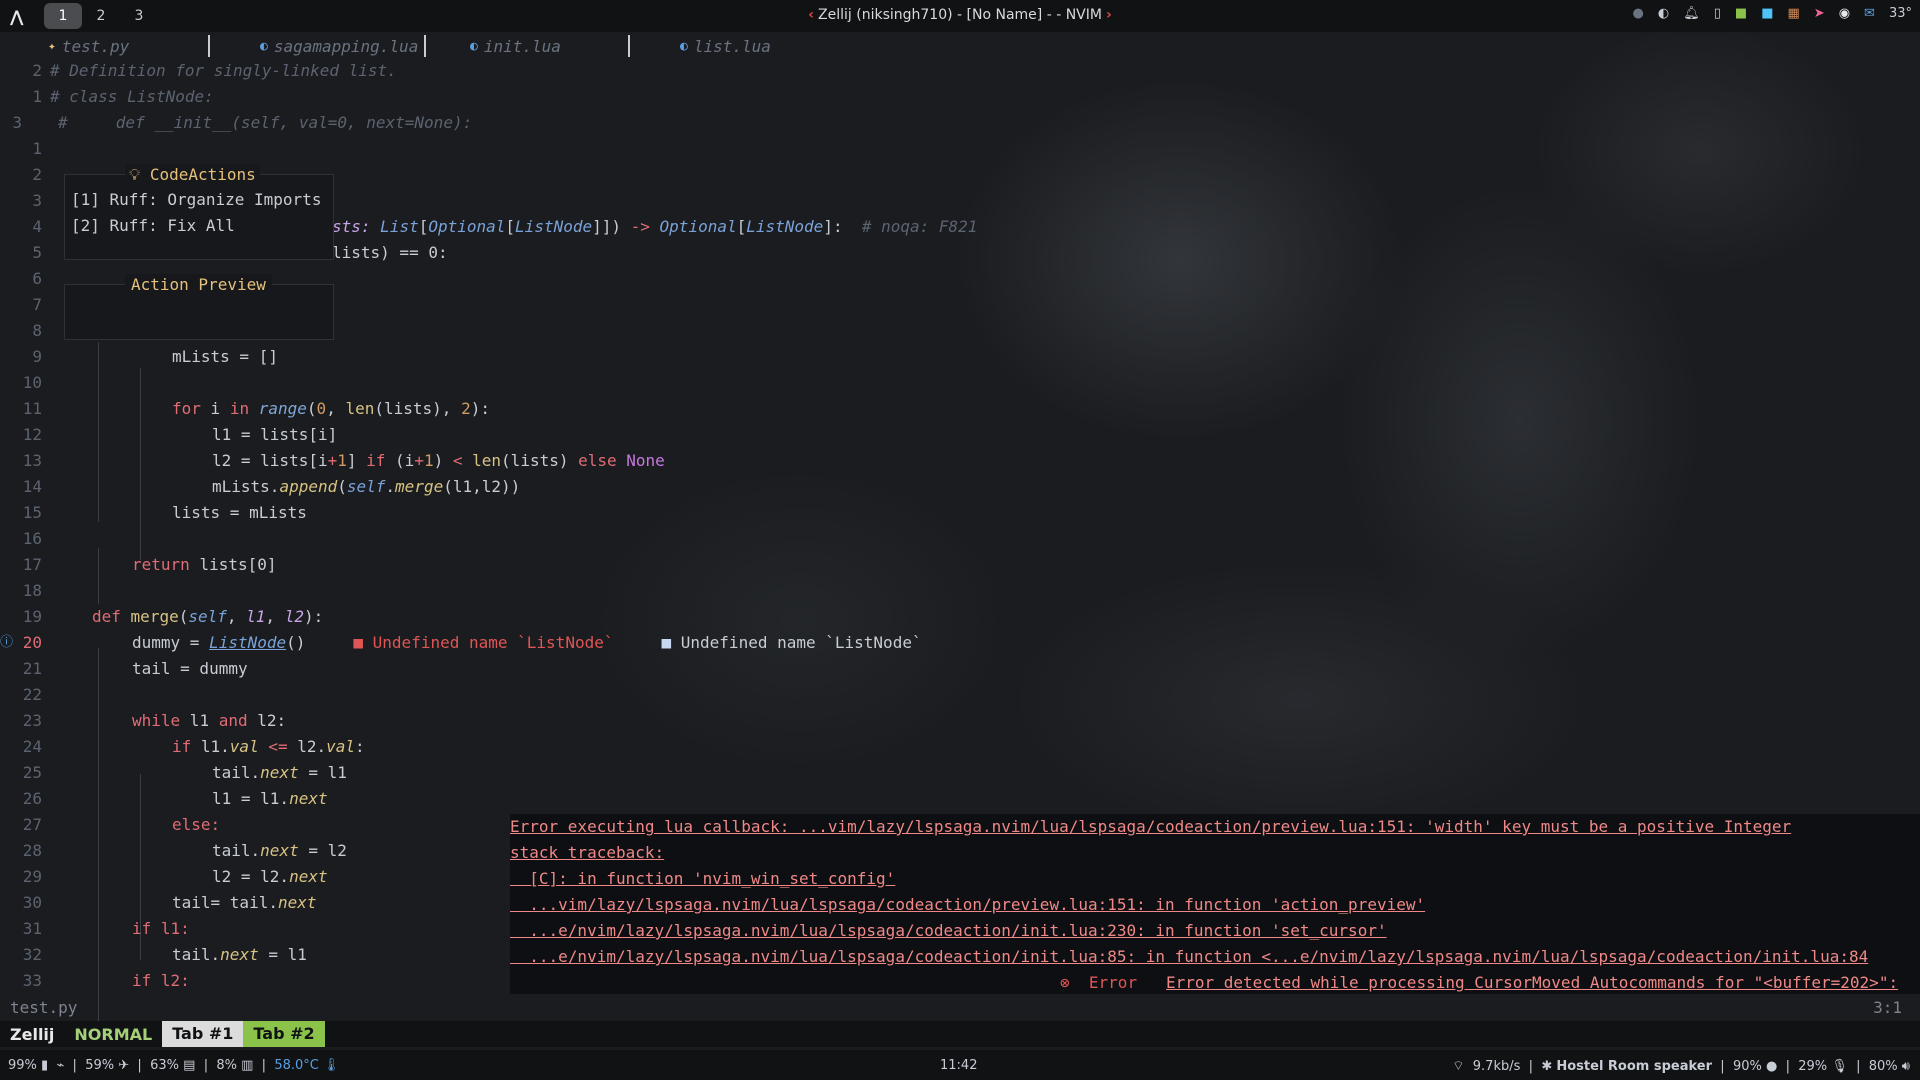 The image size is (1920, 1080). Describe the element at coordinates (149, 564) in the screenshot. I see `code-line: 17 return lists[0]` at that location.